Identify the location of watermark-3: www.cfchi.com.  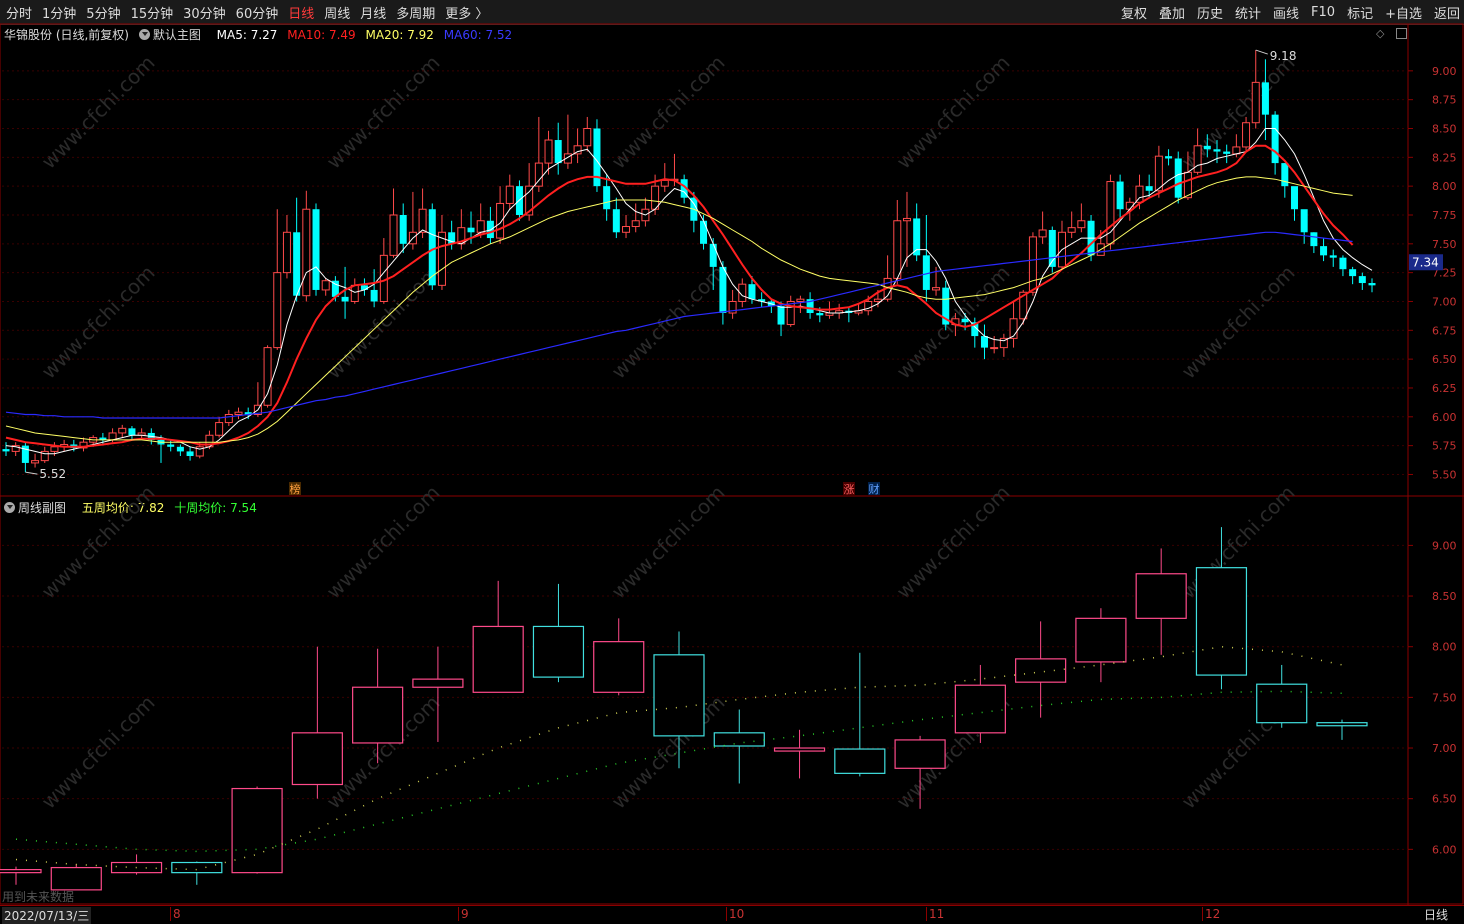
(953, 112).